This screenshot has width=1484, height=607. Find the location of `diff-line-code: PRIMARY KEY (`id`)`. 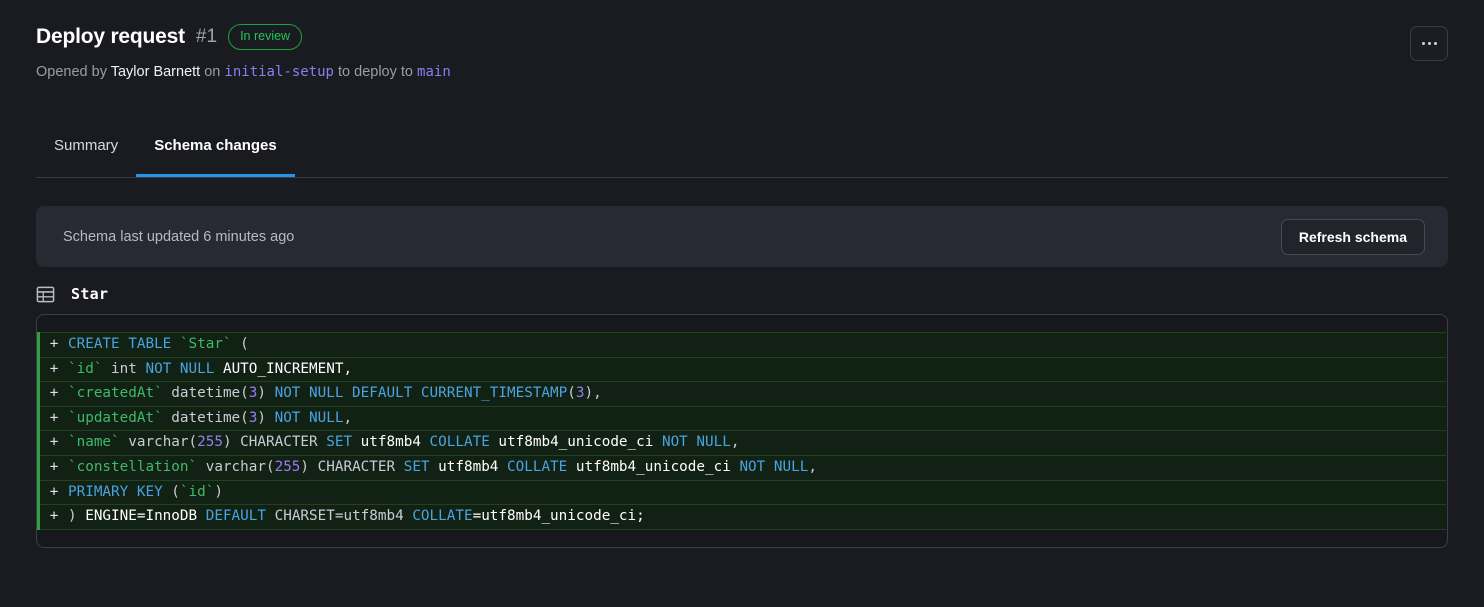

diff-line-code: PRIMARY KEY (`id`) is located at coordinates (145, 491).